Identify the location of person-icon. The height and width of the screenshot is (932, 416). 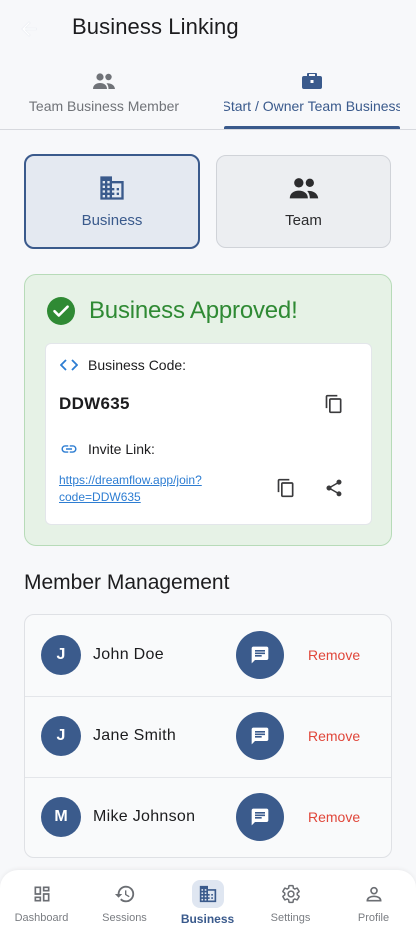
(374, 894).